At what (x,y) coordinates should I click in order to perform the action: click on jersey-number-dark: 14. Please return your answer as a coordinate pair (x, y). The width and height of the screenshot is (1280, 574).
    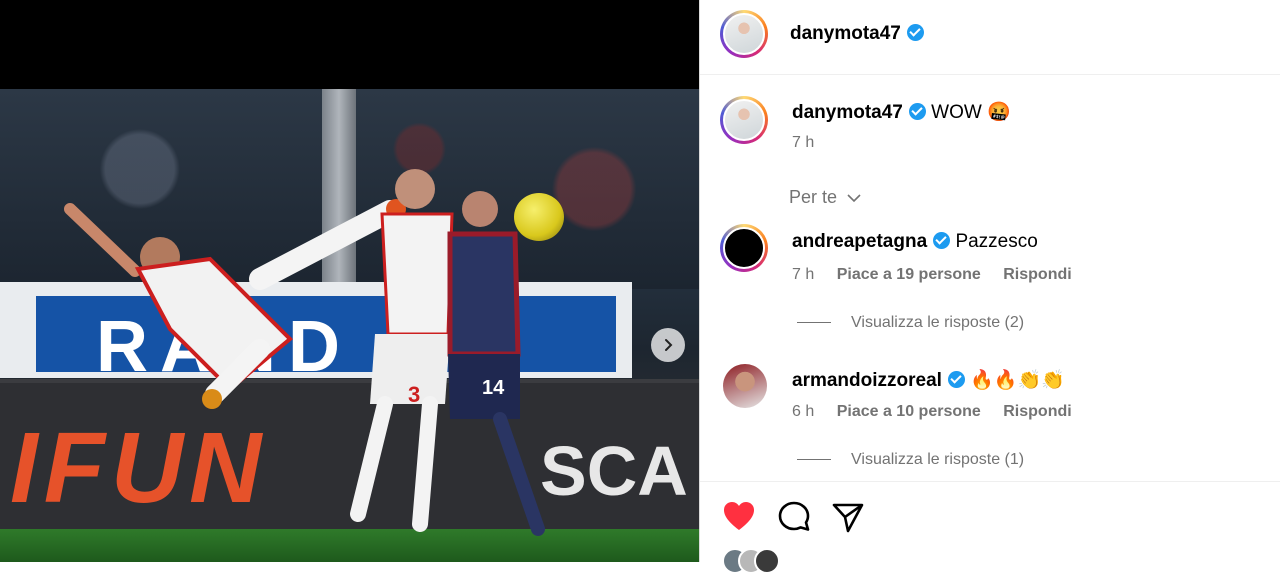
    Looking at the image, I should click on (493, 388).